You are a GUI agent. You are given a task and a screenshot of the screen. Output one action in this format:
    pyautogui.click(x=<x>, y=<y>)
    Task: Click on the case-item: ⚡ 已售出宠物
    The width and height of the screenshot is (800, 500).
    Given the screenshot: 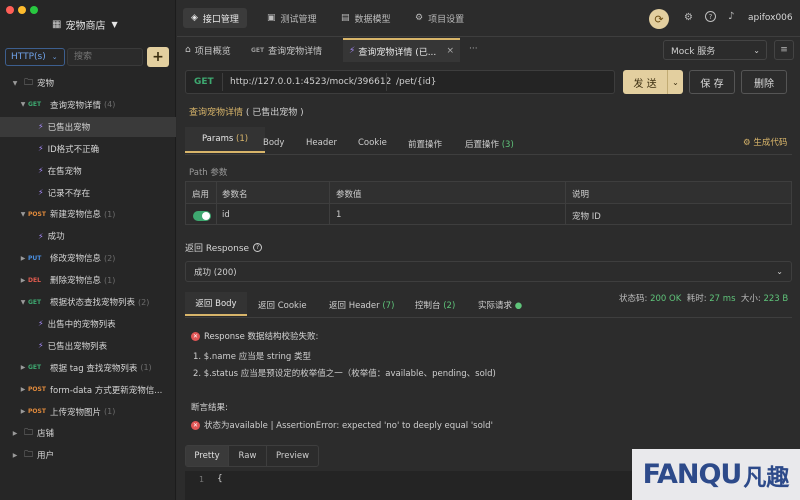 What is the action you would take?
    pyautogui.click(x=88, y=126)
    